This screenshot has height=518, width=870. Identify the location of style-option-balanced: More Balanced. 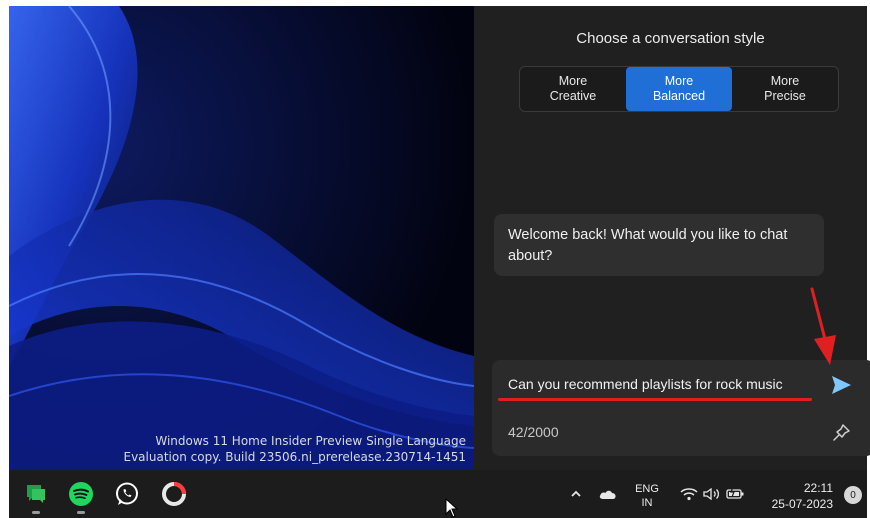
(679, 89).